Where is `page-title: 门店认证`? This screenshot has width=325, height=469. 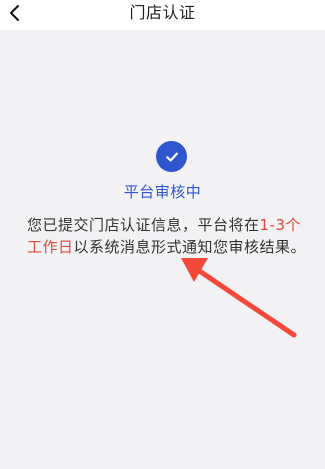
page-title: 门店认证 is located at coordinates (162, 12).